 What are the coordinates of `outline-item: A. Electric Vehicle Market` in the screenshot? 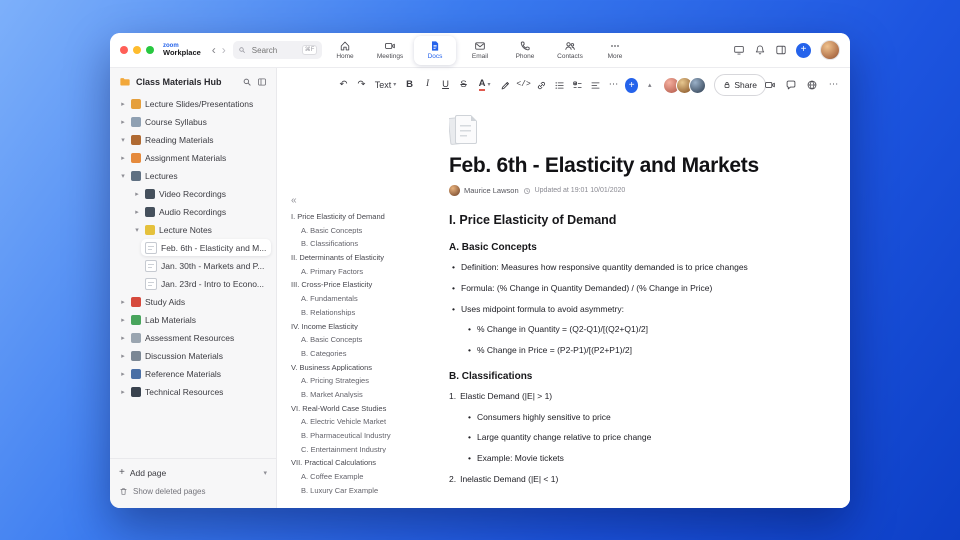 It's located at (367, 422).